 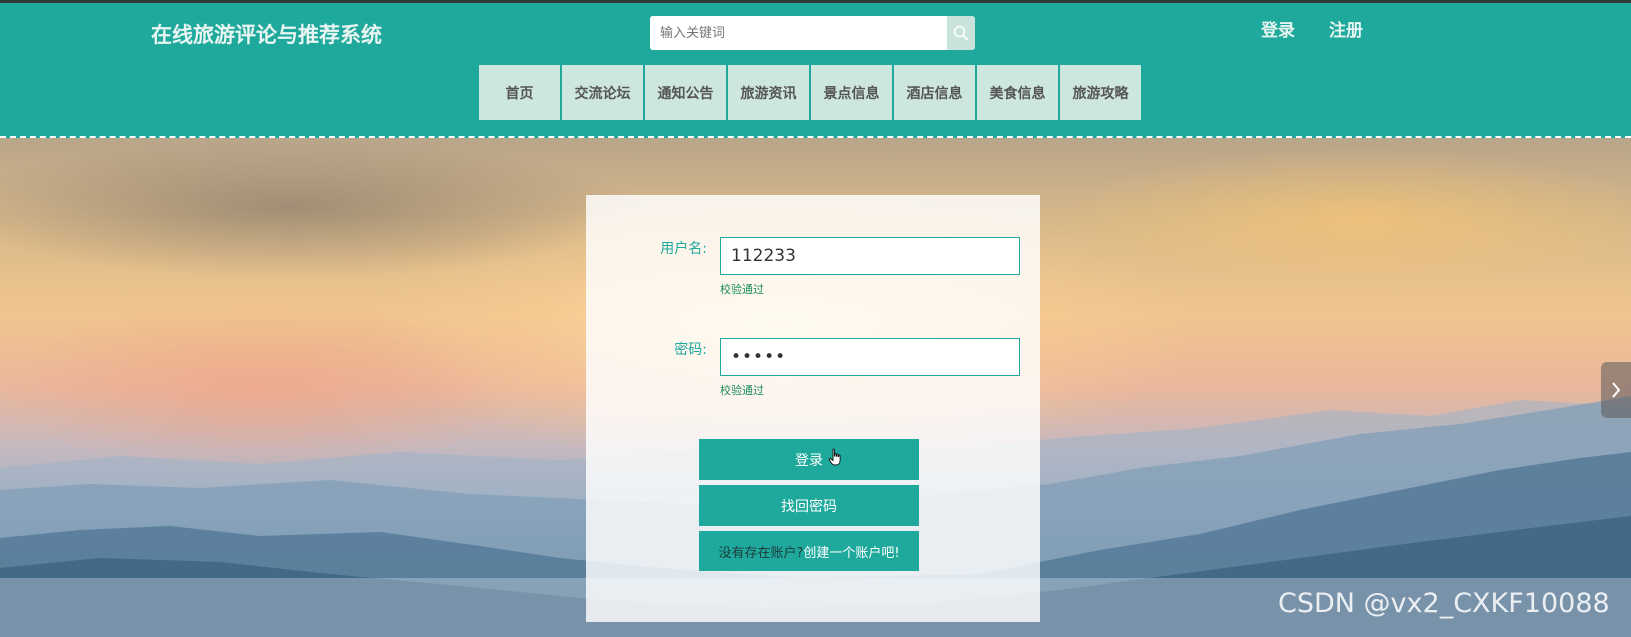 I want to click on nav-item-attractions: 景点信息, so click(x=851, y=92).